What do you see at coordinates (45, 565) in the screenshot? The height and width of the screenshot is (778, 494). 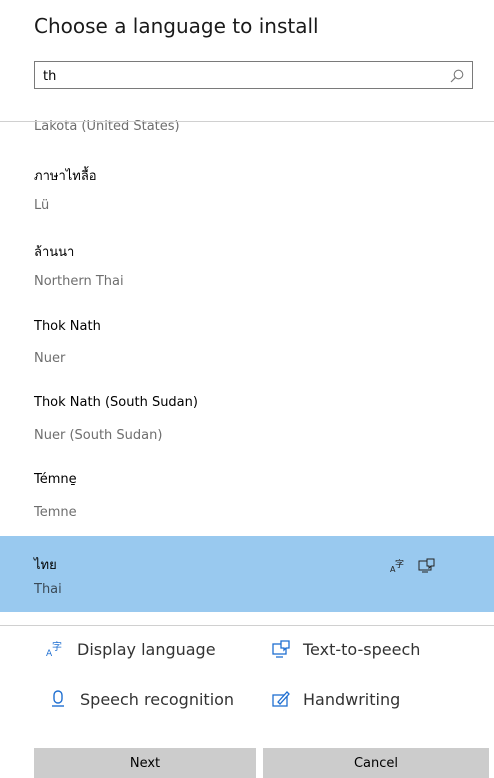 I see `language-native-name: ไทย` at bounding box center [45, 565].